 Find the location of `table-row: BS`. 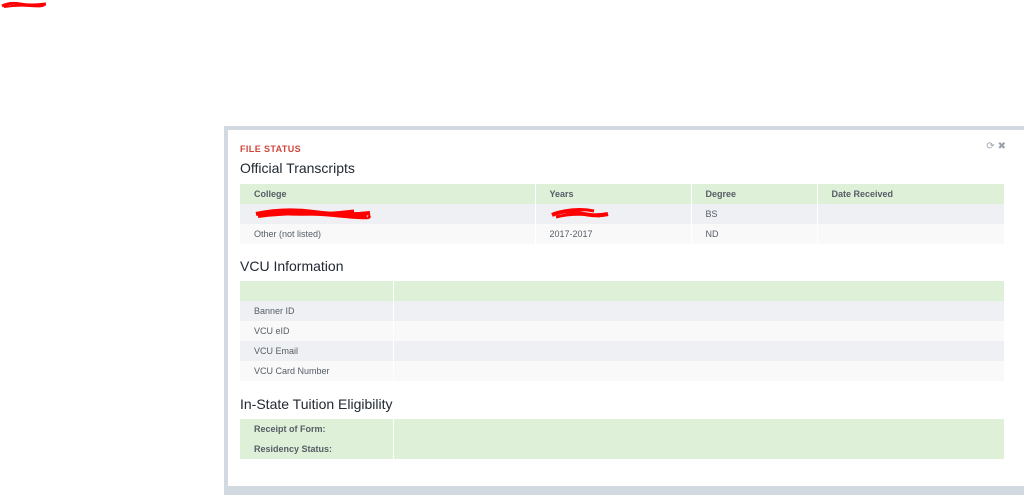

table-row: BS is located at coordinates (622, 214).